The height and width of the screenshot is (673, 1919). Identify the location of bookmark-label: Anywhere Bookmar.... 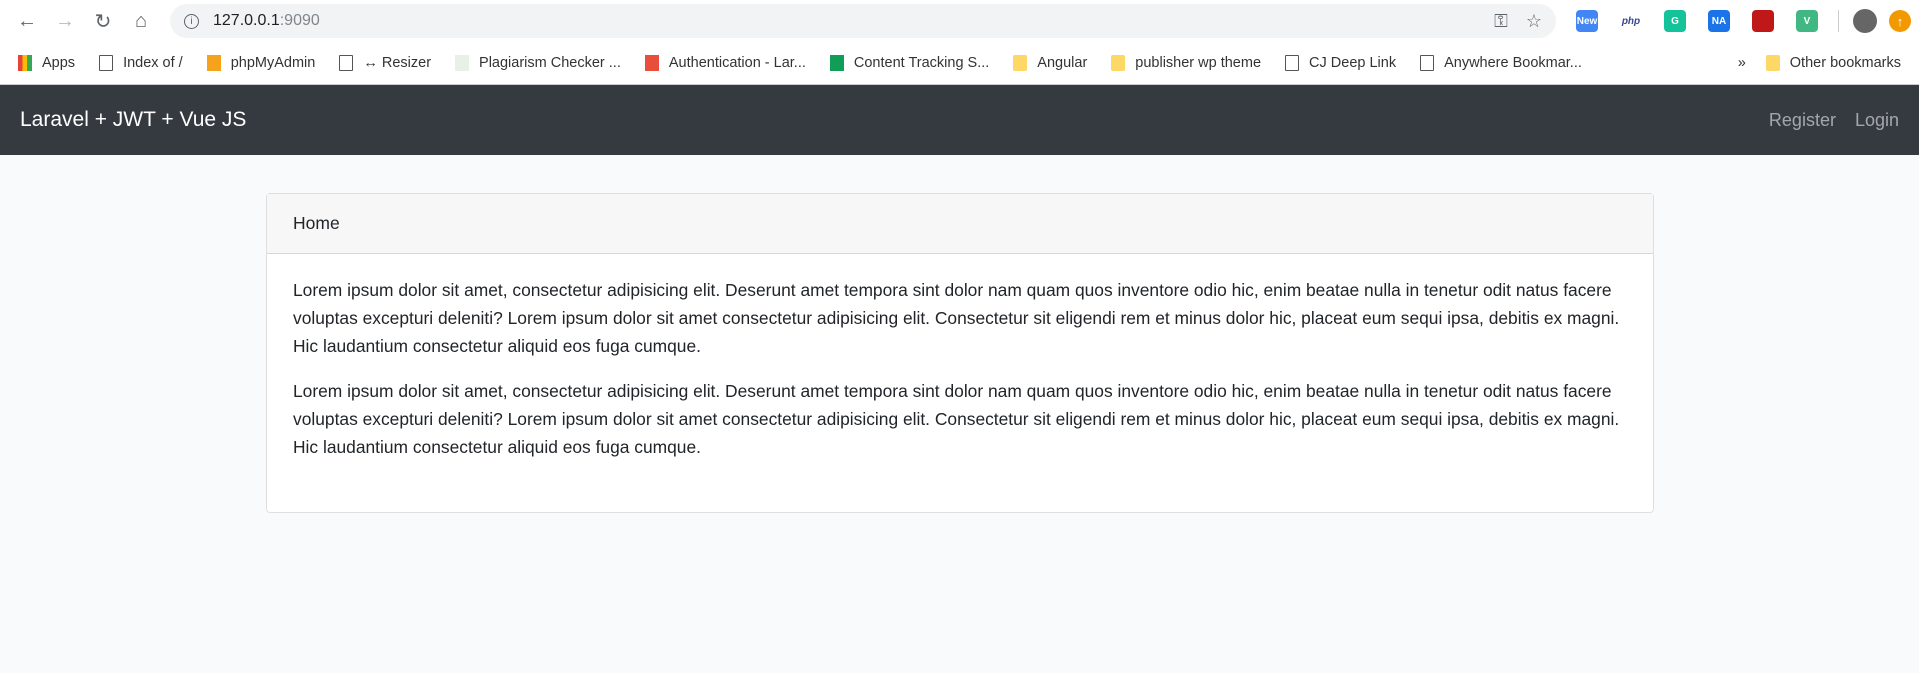
(1513, 63).